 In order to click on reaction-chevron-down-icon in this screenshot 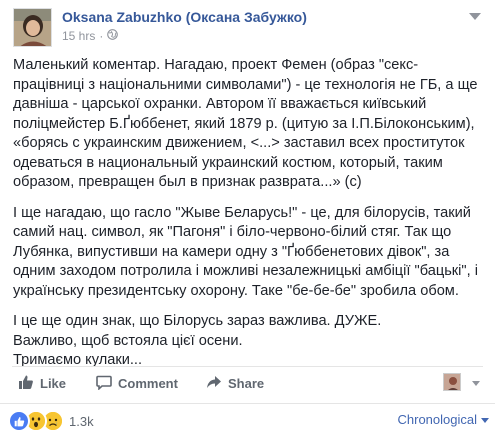, I will do `click(476, 383)`.